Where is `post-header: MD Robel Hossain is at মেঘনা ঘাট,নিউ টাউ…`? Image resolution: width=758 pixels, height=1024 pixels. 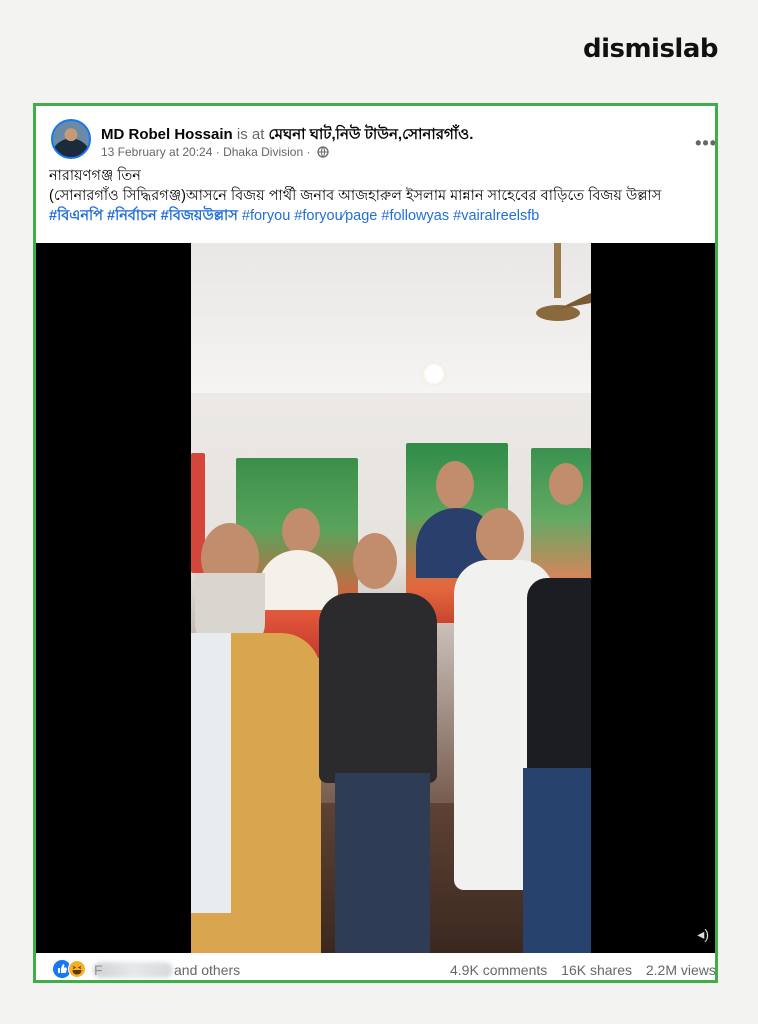
post-header: MD Robel Hossain is at মেঘনা ঘাট,নিউ টাউ… is located at coordinates (383, 143).